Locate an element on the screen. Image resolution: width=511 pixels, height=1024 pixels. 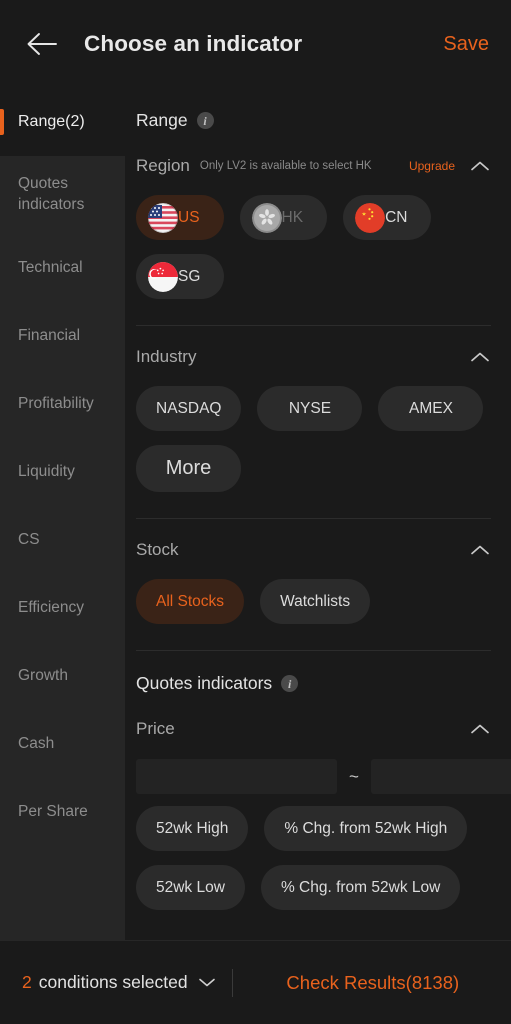
sidebar-item-label: Liquidity is located at coordinates (46, 471).